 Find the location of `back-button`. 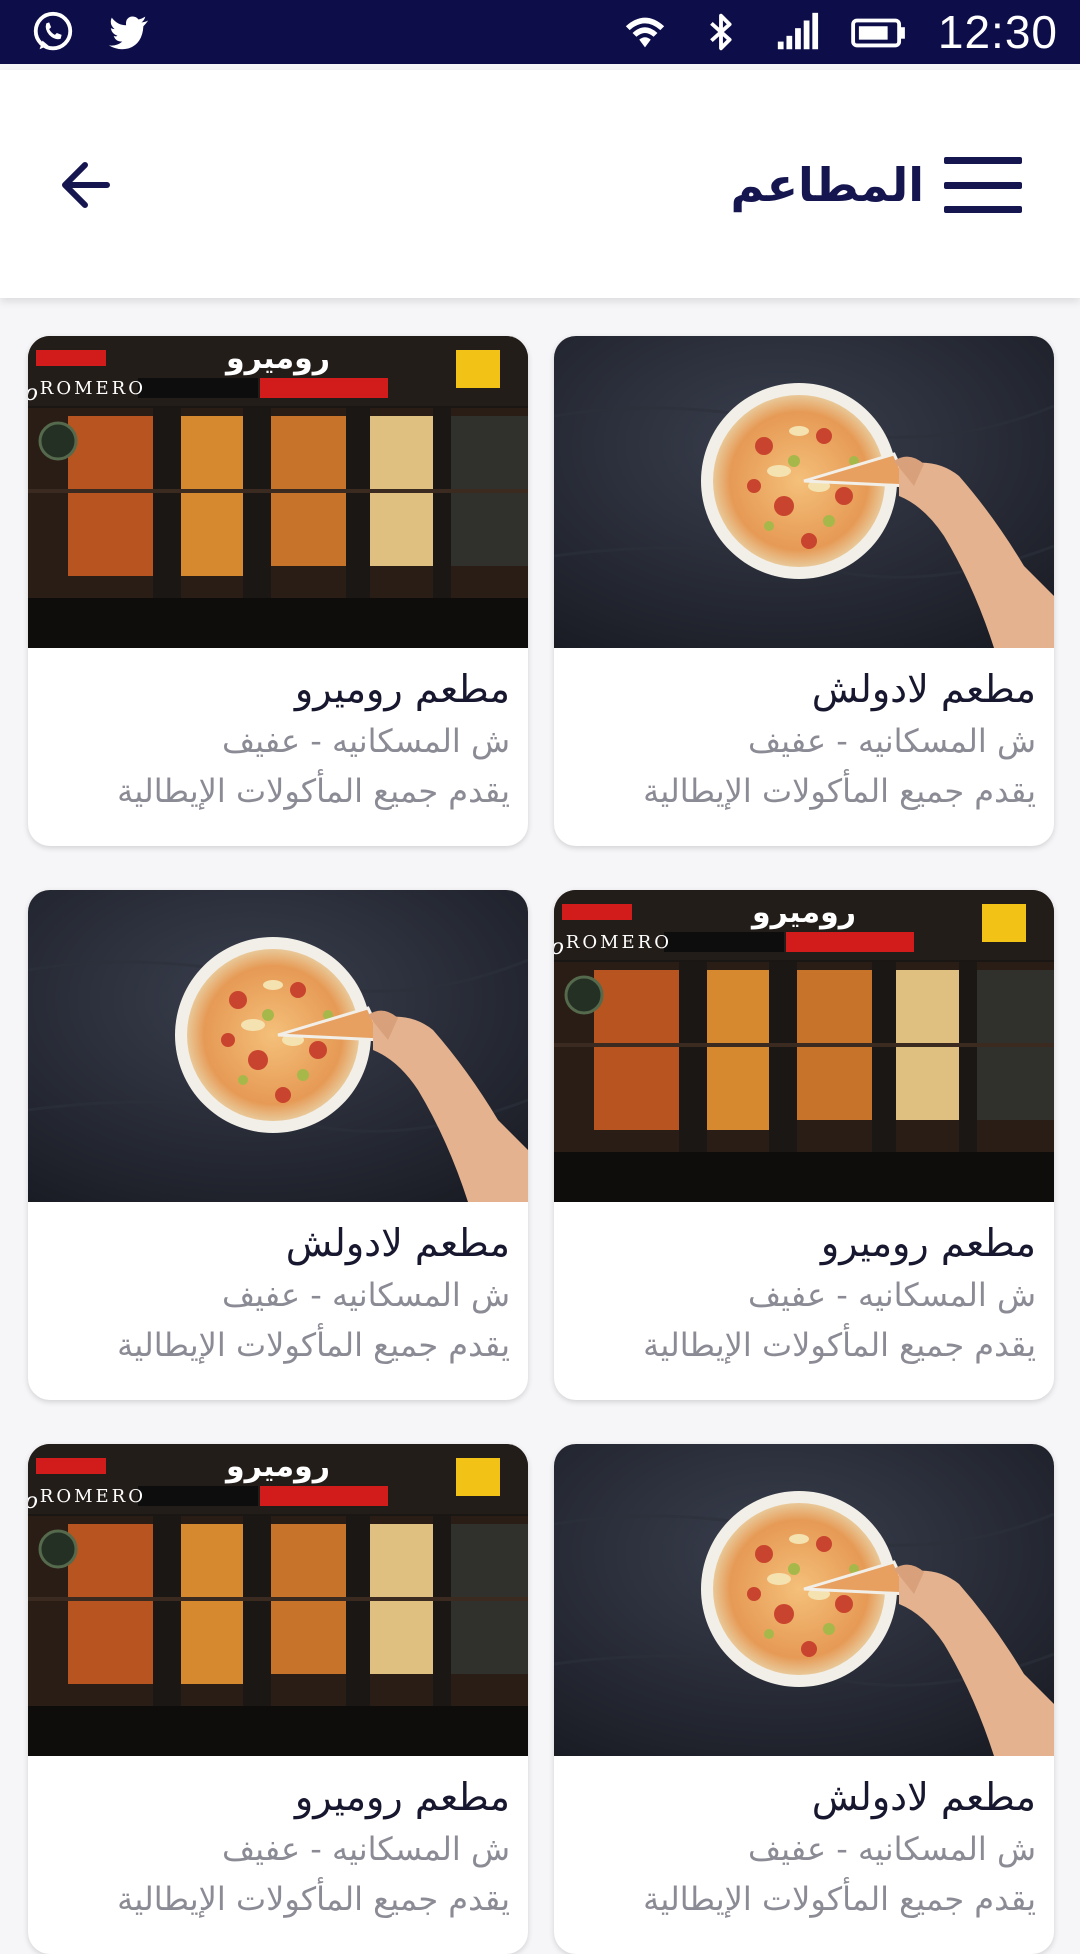

back-button is located at coordinates (85, 185).